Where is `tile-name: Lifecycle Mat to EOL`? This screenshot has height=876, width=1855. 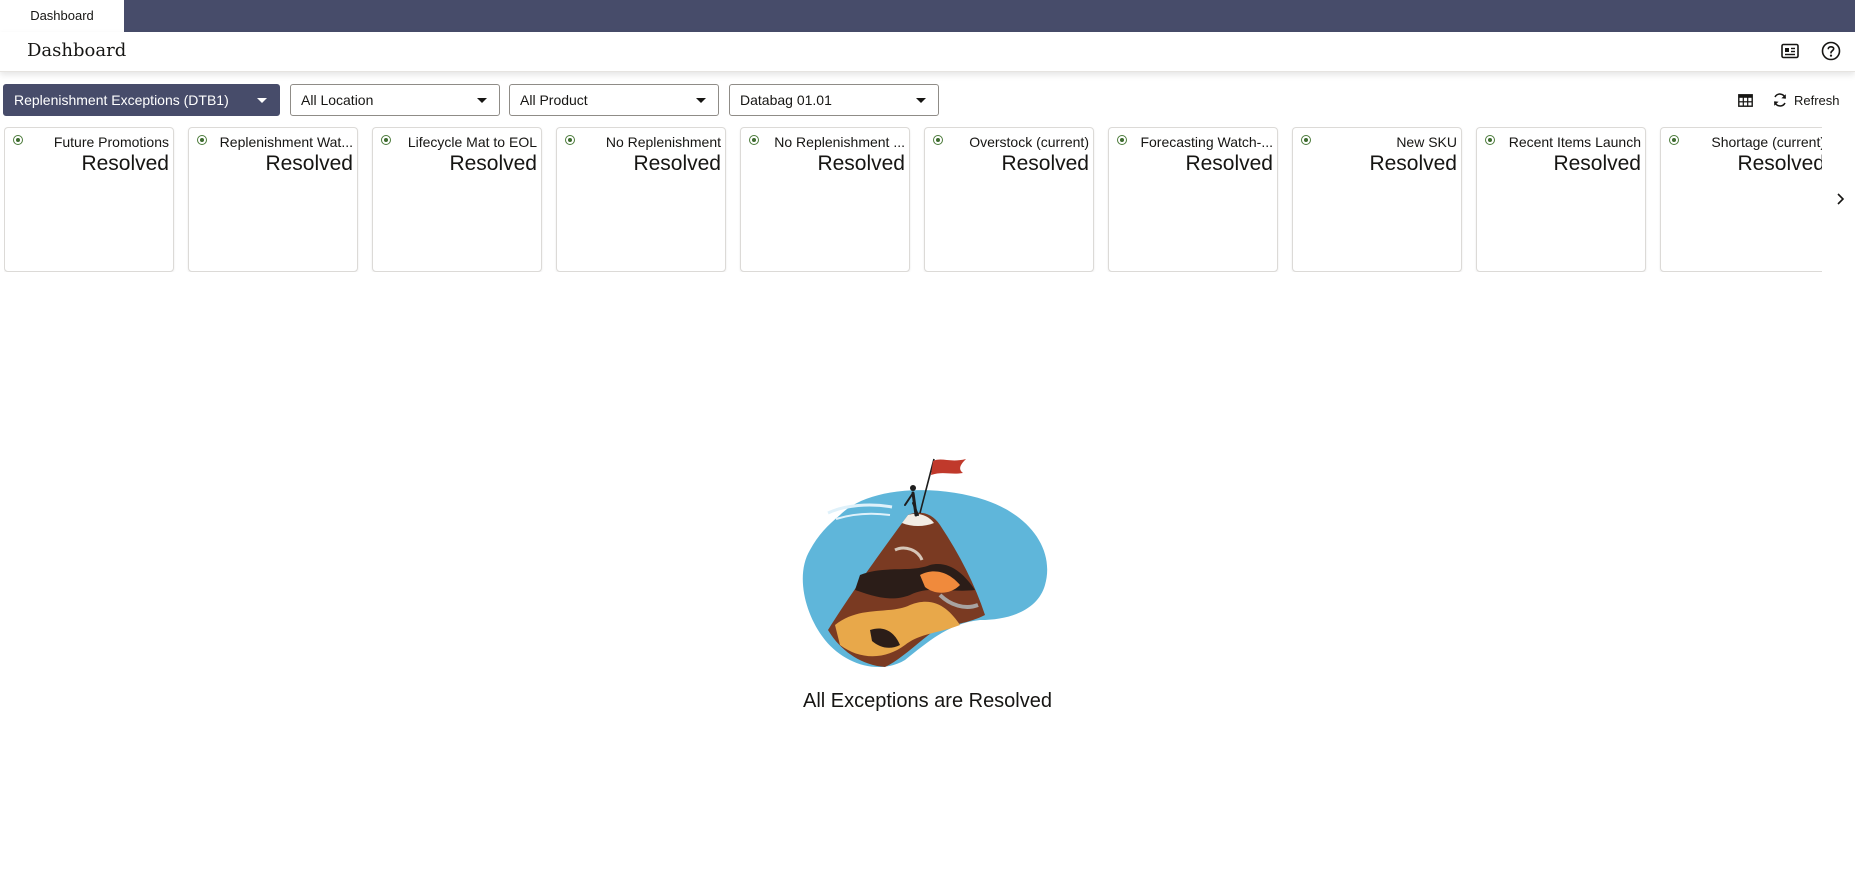
tile-name: Lifecycle Mat to EOL is located at coordinates (472, 142).